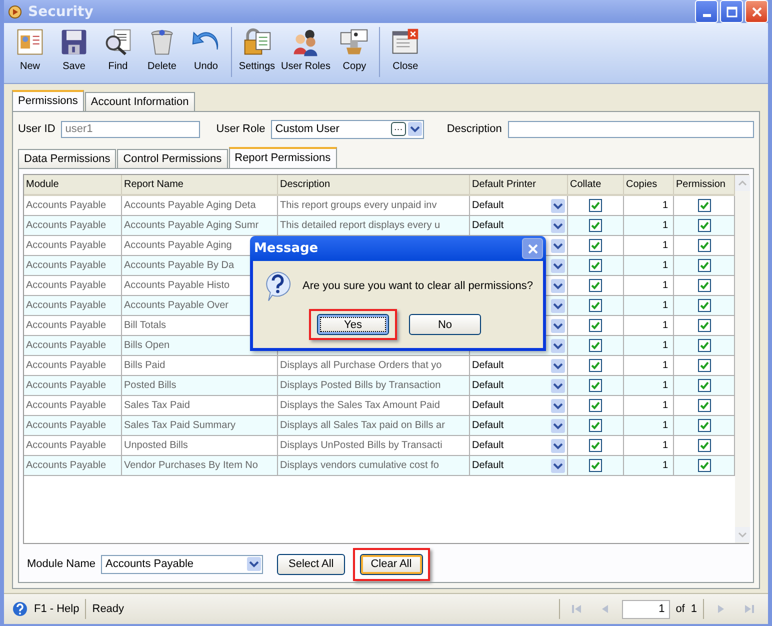 This screenshot has height=626, width=772. Describe the element at coordinates (680, 609) in the screenshot. I see `page-of-label: of` at that location.